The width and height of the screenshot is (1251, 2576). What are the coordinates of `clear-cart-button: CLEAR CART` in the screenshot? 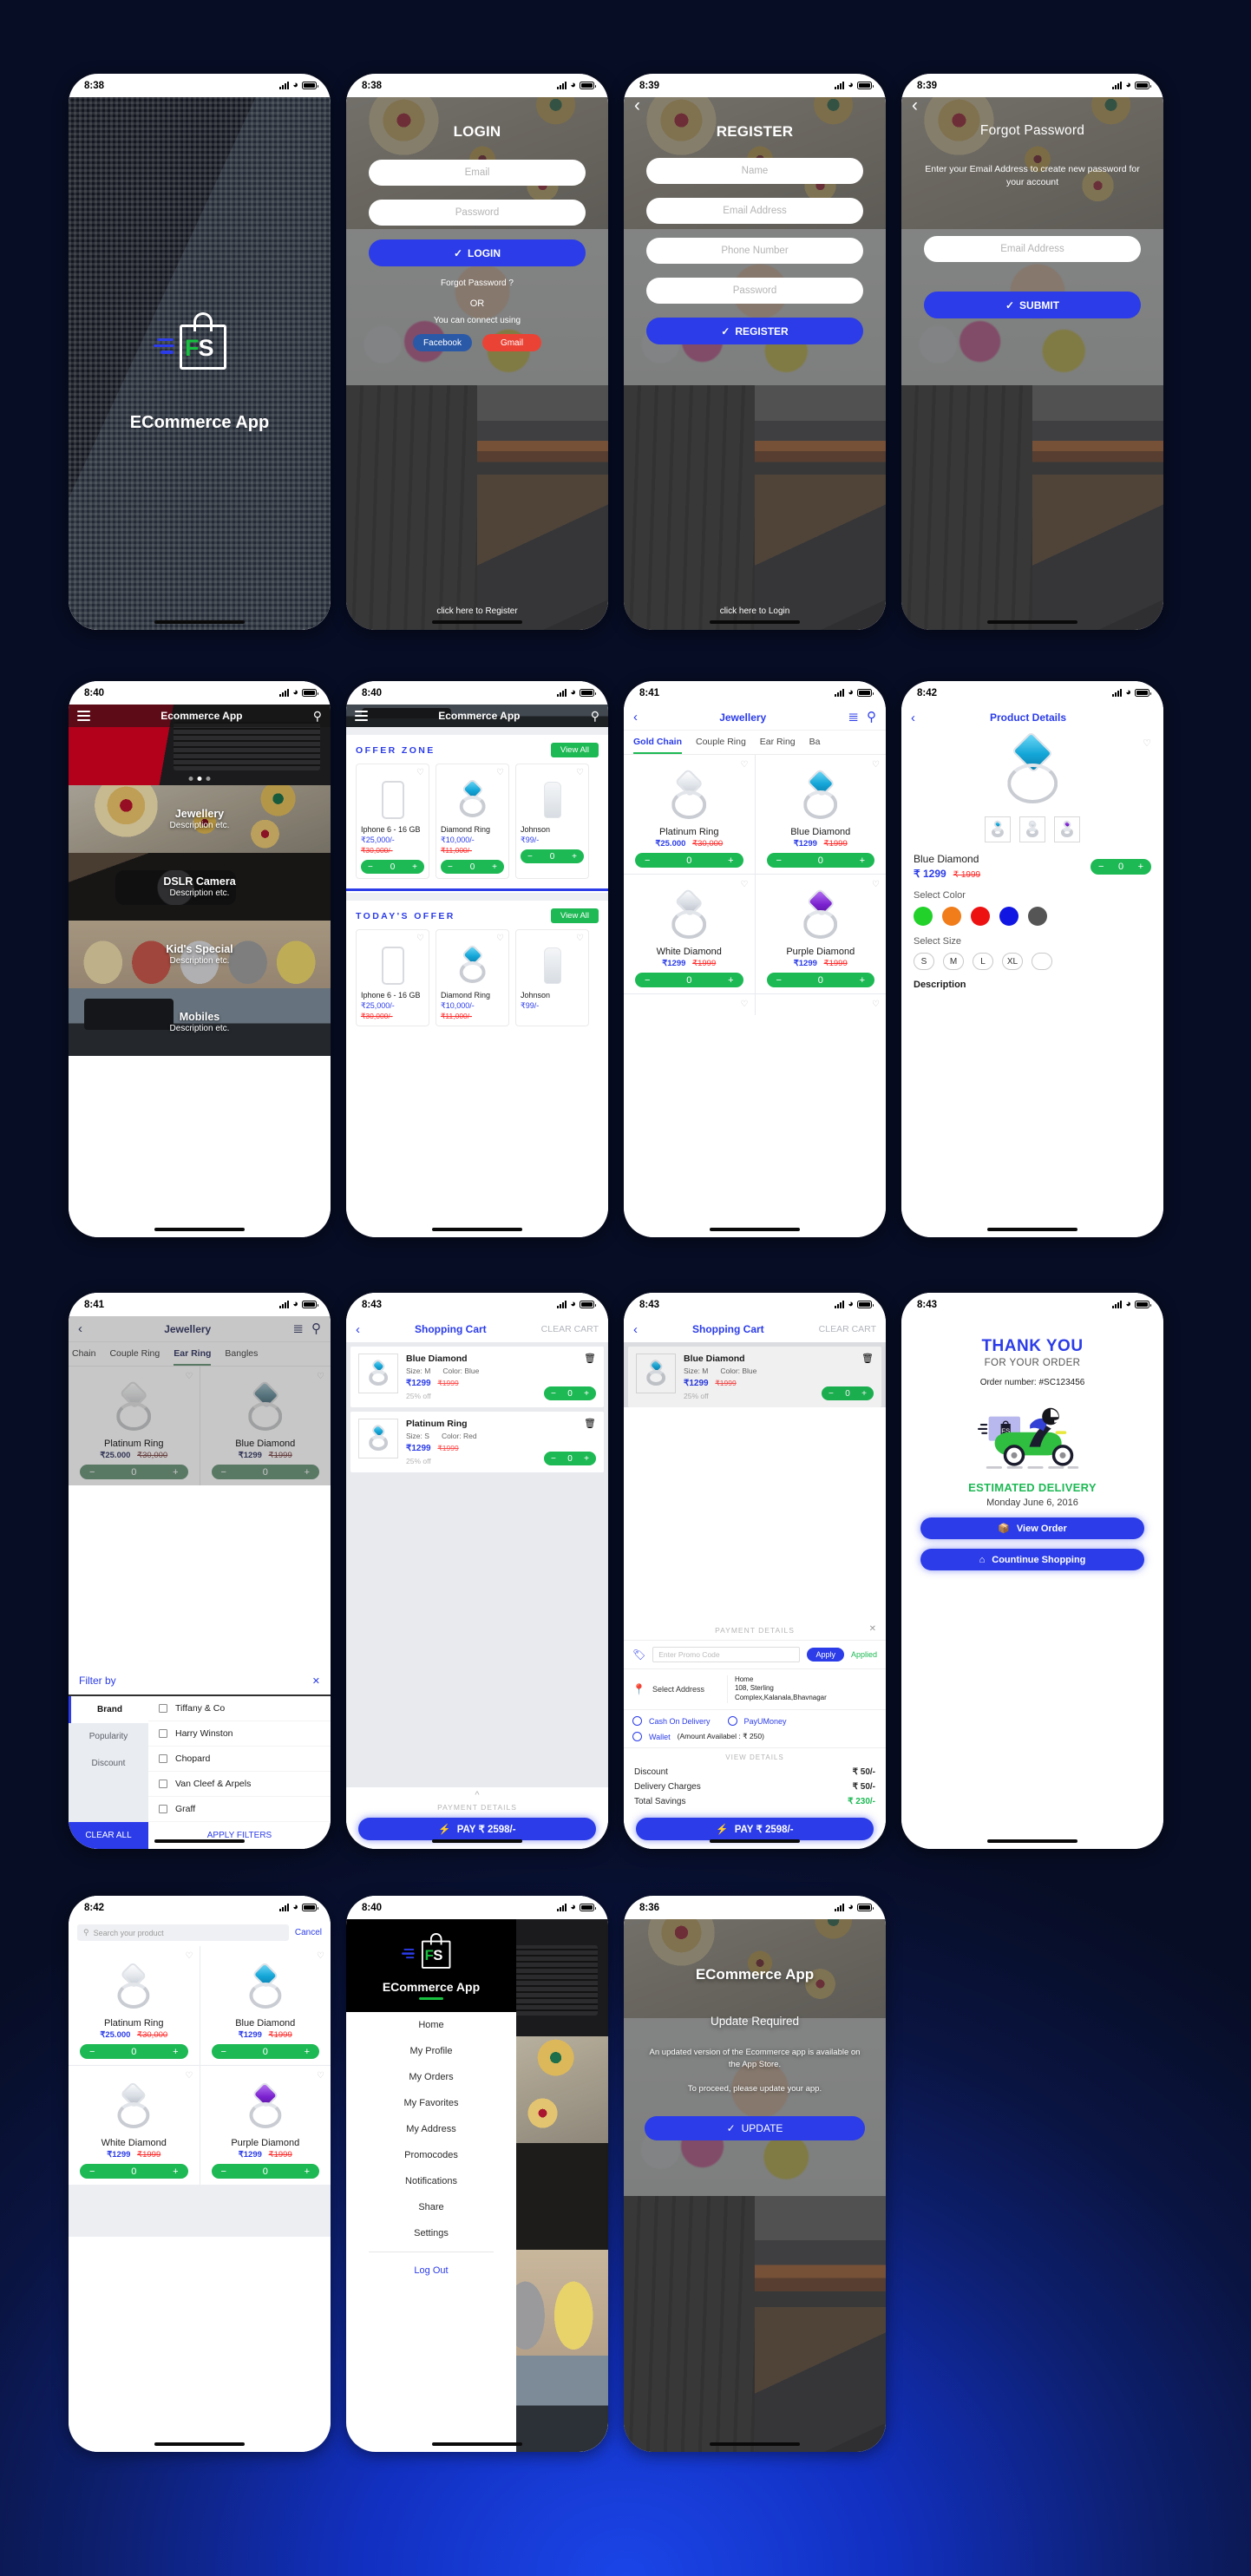 It's located at (847, 1329).